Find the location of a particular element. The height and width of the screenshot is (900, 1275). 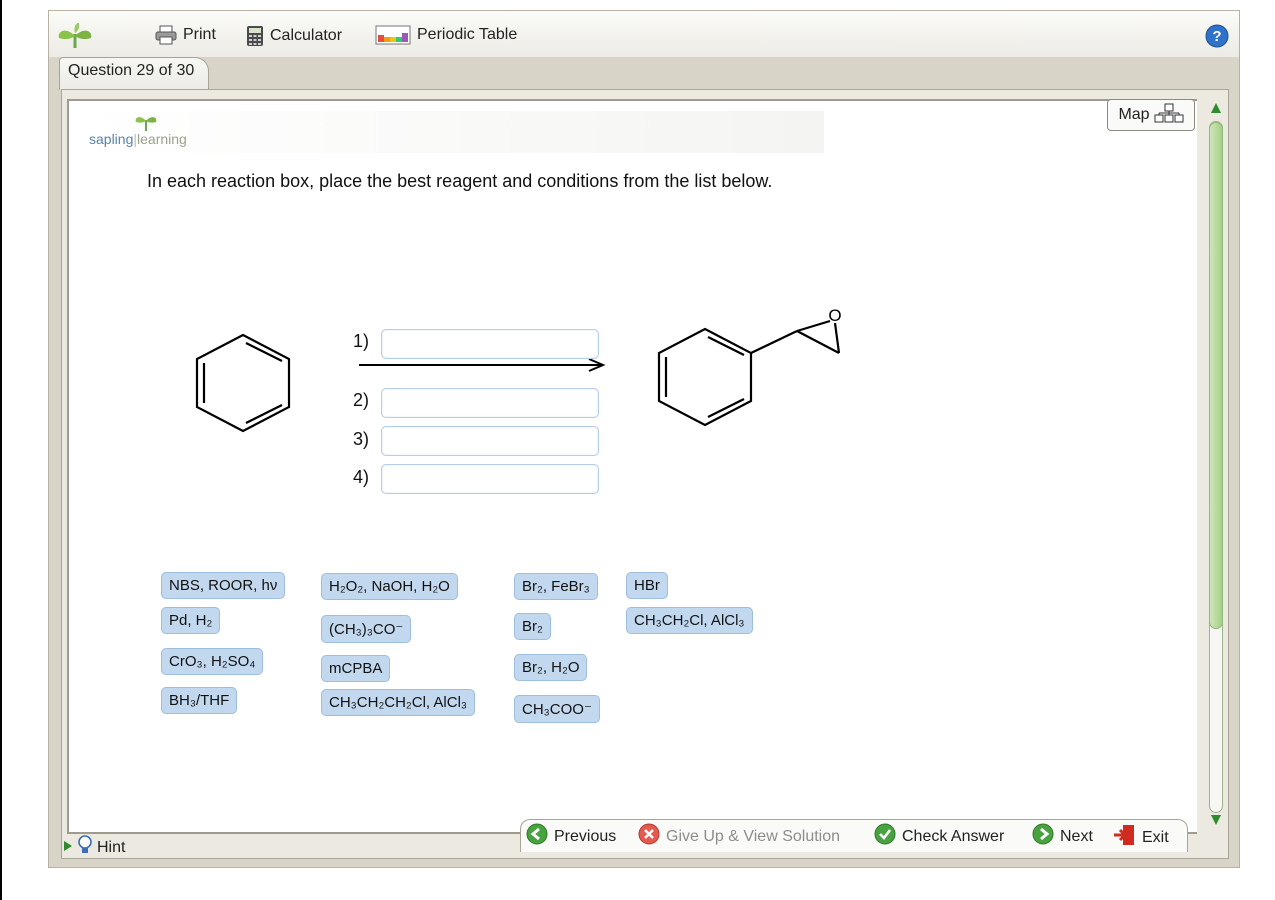

question-tab-label: Question 29 of 30 is located at coordinates (131, 70).